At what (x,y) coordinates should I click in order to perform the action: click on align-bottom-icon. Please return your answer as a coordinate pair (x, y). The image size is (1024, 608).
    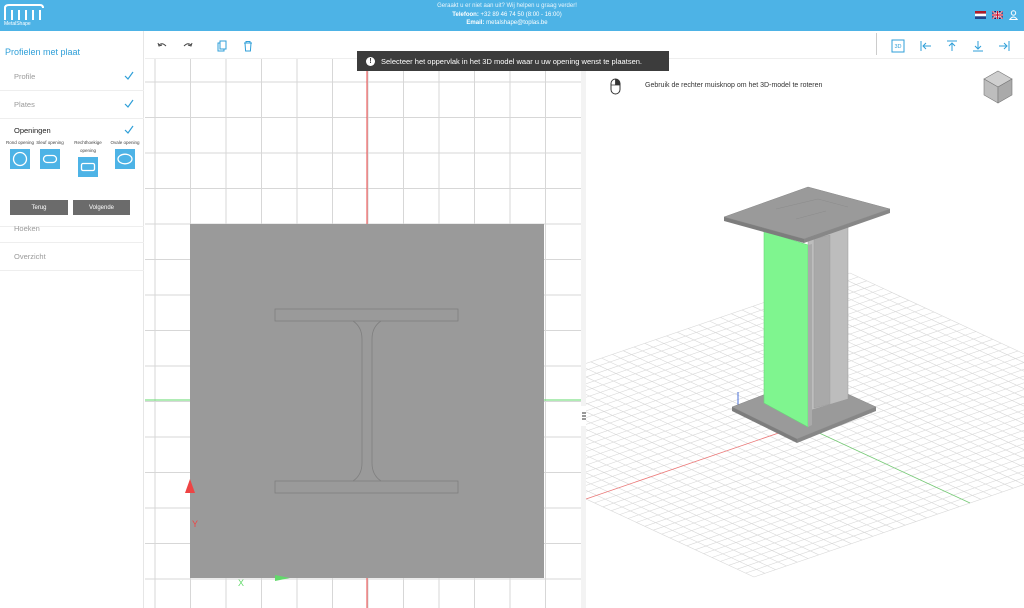
    Looking at the image, I should click on (978, 46).